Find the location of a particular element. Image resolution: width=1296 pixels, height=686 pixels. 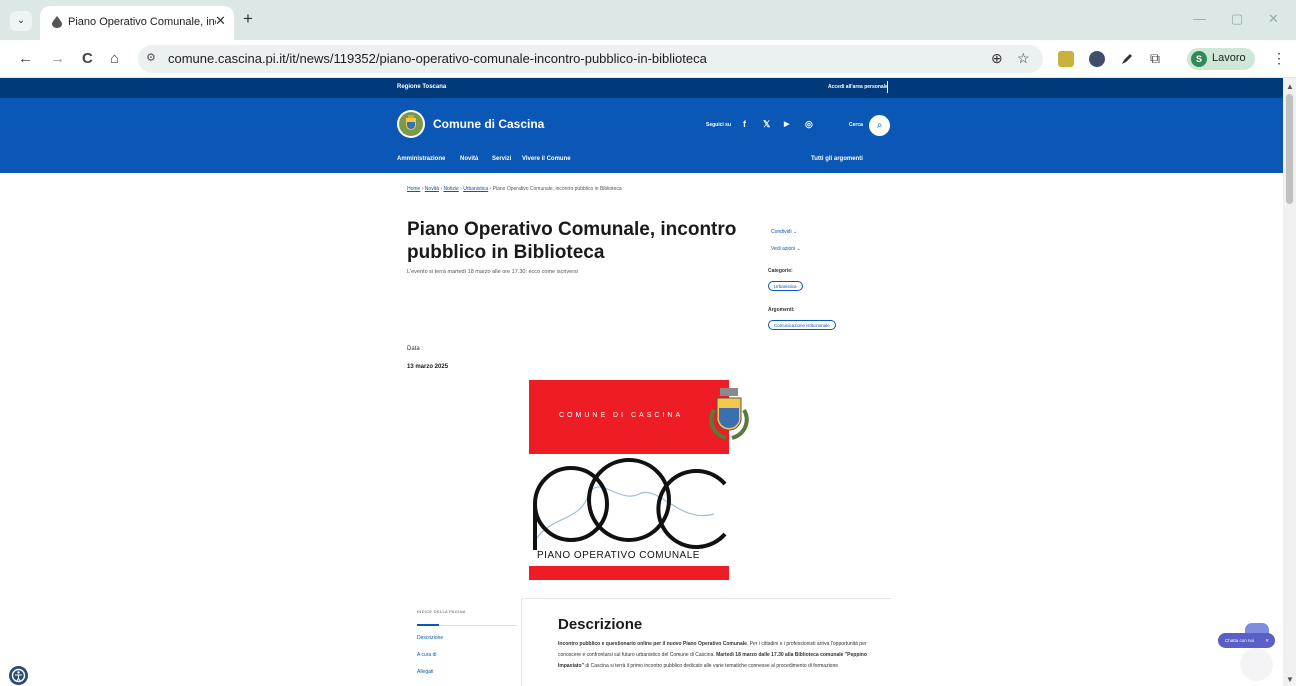

extensions-puzzle-icon: ⧉ is located at coordinates (1155, 58).